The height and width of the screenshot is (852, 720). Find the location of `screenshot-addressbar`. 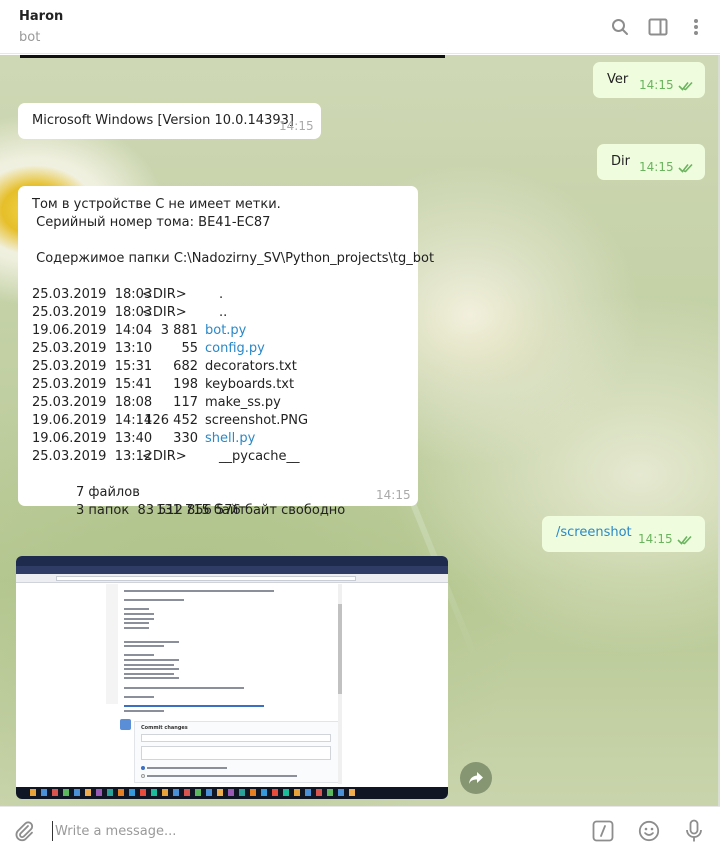

screenshot-addressbar is located at coordinates (232, 578).